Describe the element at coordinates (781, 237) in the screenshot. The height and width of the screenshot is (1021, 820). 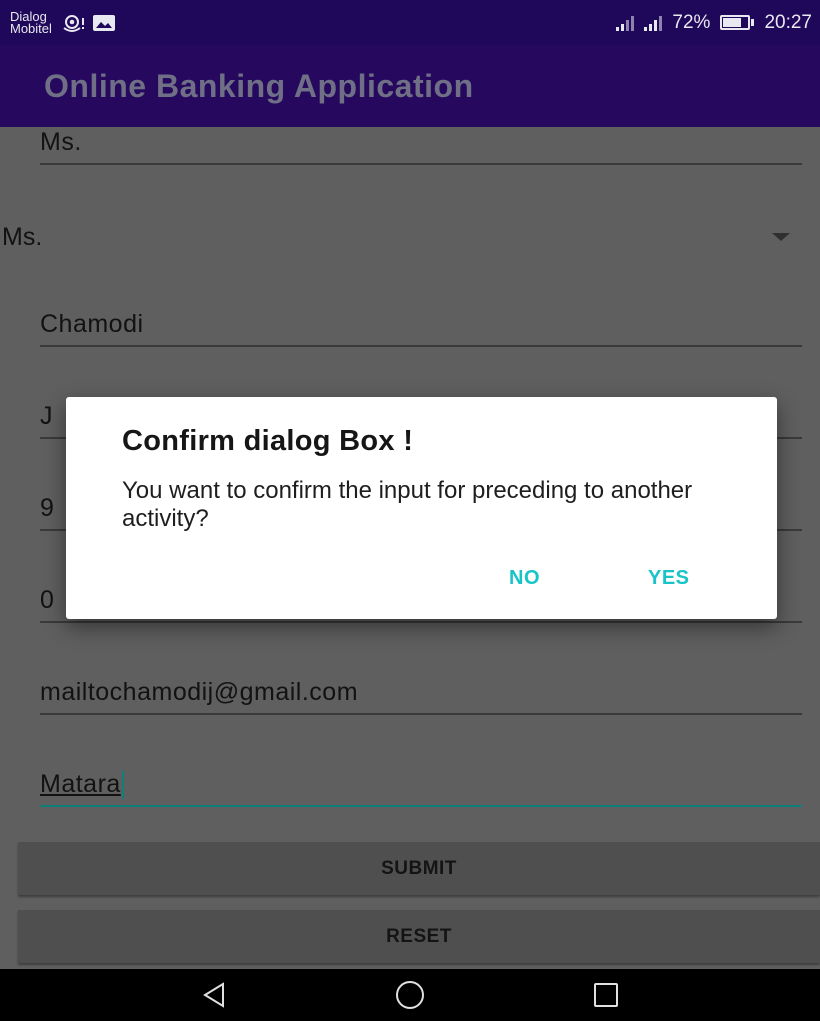
I see `dropdown-arrow-icon` at that location.